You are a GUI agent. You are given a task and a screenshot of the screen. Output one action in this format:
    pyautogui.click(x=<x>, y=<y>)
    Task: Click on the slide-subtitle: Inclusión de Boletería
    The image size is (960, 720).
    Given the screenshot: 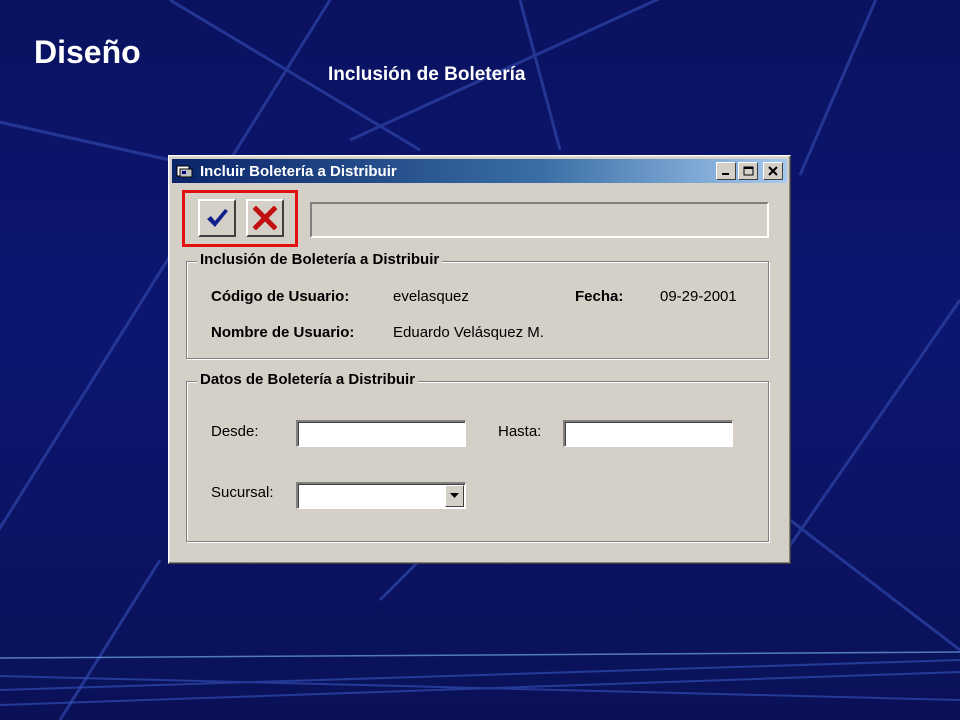 What is the action you would take?
    pyautogui.click(x=427, y=74)
    